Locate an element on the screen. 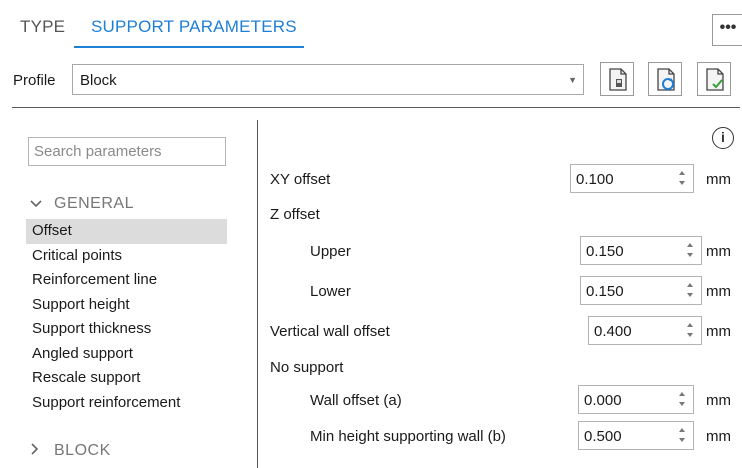 The width and height of the screenshot is (742, 468). save-profile-button is located at coordinates (714, 79).